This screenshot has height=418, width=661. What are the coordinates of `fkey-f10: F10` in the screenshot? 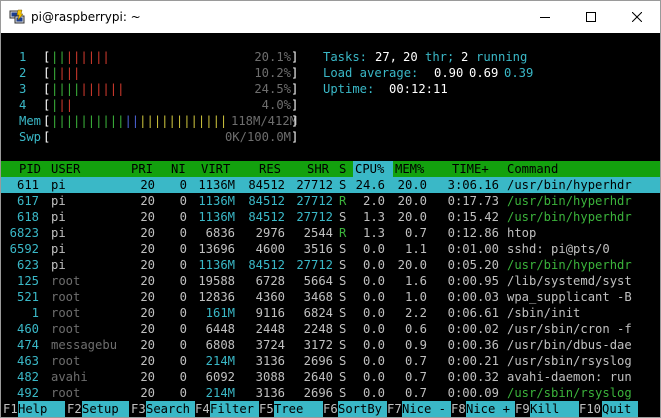 It's located at (590, 409).